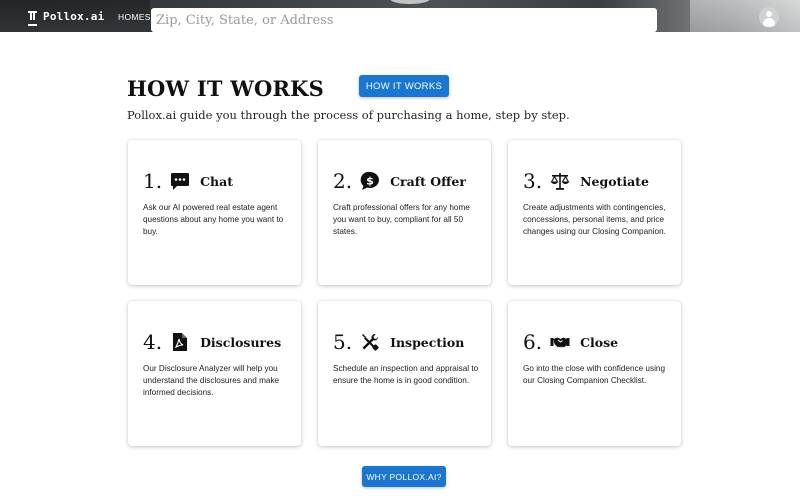  I want to click on step-title: Disclosures, so click(241, 342).